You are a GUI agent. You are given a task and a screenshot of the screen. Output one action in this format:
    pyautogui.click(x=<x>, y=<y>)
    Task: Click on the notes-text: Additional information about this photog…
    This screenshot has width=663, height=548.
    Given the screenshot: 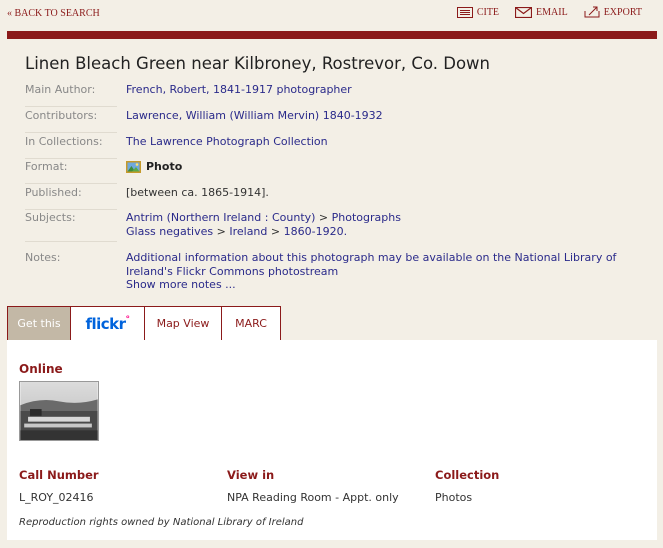 What is the action you would take?
    pyautogui.click(x=392, y=264)
    